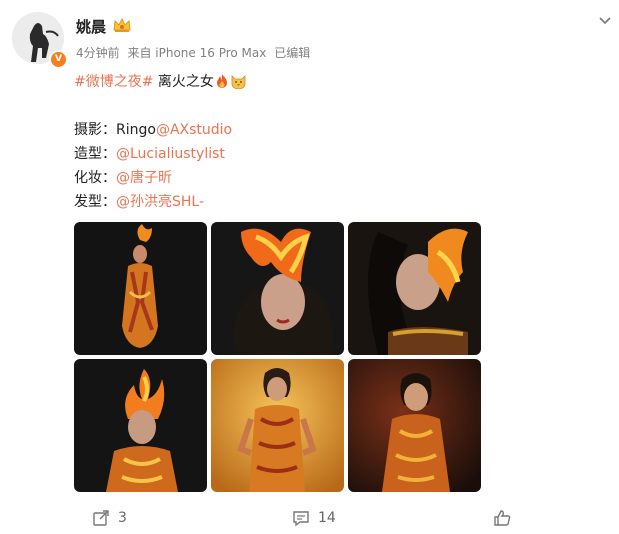 This screenshot has height=534, width=619. Describe the element at coordinates (95, 178) in the screenshot. I see `credit-label: 化妆：` at that location.